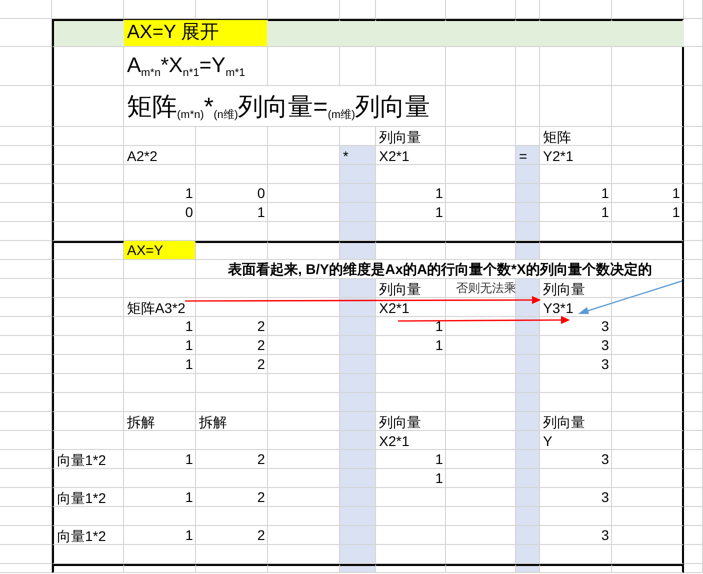  I want to click on sheet-title: AX=Y 展开, so click(195, 33).